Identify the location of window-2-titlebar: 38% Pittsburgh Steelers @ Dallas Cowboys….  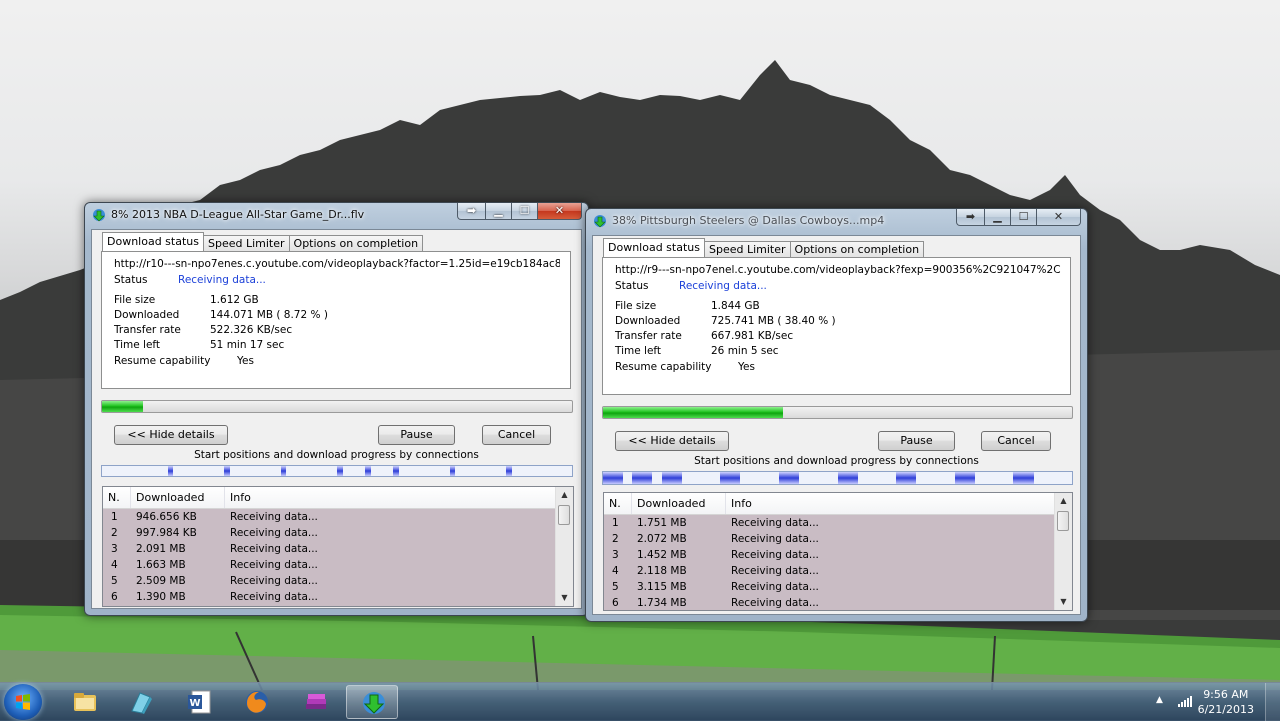
(836, 221).